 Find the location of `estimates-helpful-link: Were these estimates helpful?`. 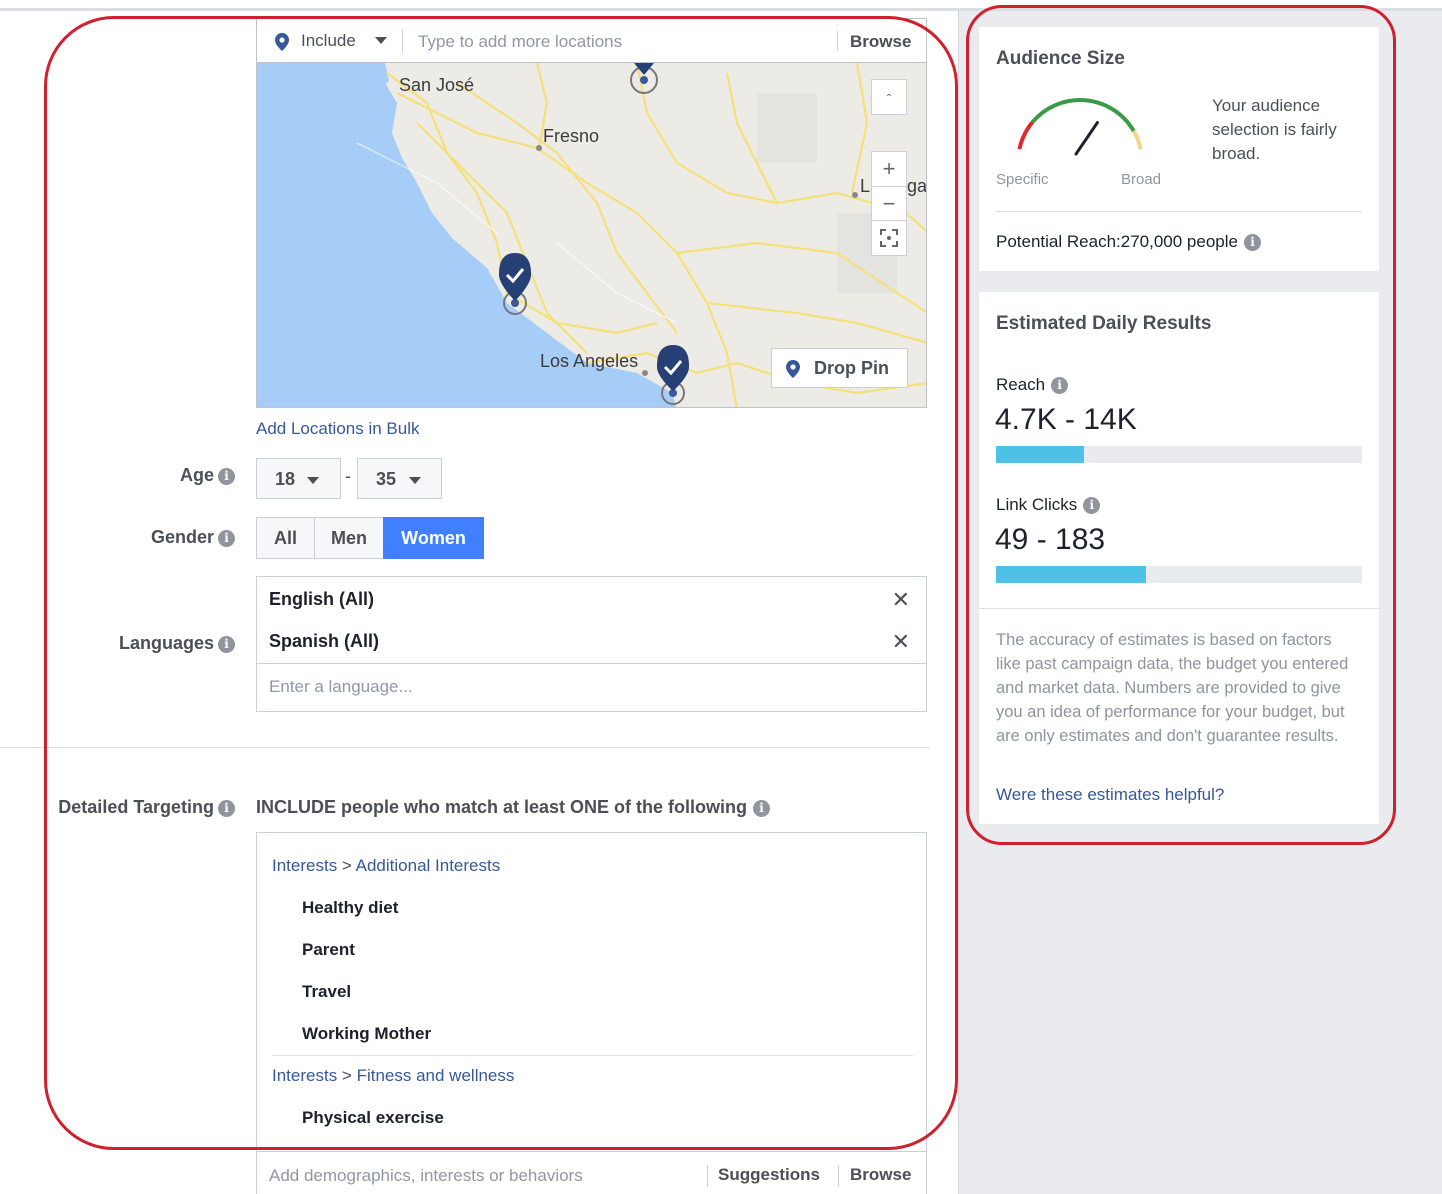

estimates-helpful-link: Were these estimates helpful? is located at coordinates (1110, 795).